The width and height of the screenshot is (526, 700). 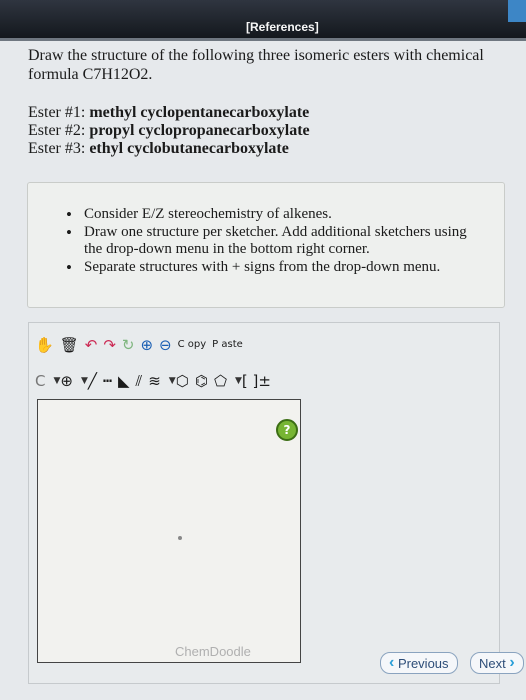 I want to click on toolbar-row-2: C ▼ ⊕ ▼ ╱ ┅ ◣ ⫽ ≋ ▼ ⬡ ⌬ ⬠ ▼ [ ]±, so click(x=153, y=381).